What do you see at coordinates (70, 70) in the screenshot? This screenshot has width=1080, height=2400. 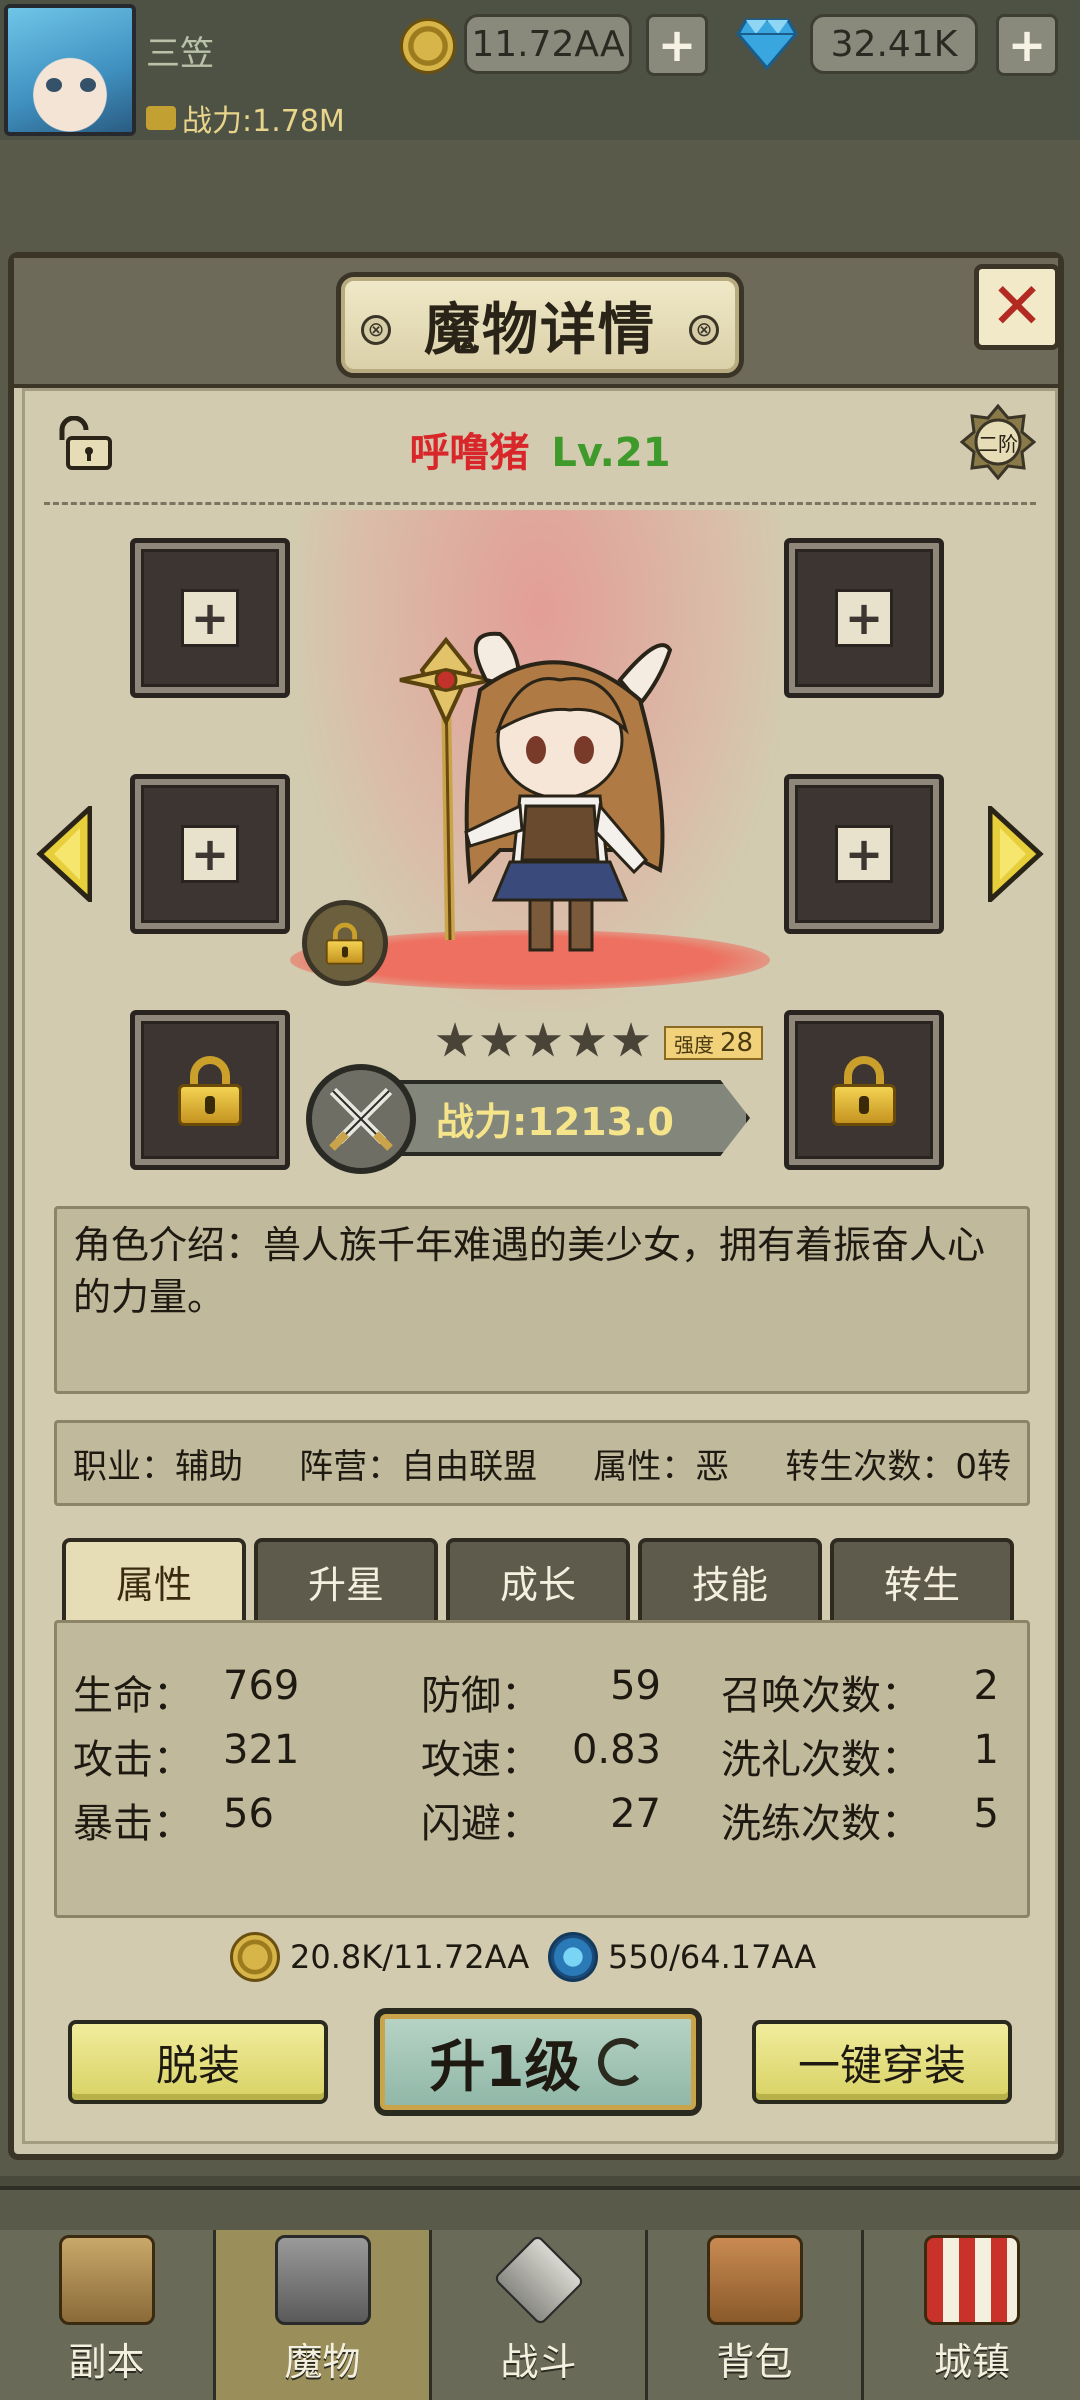 I see `player-avatar` at bounding box center [70, 70].